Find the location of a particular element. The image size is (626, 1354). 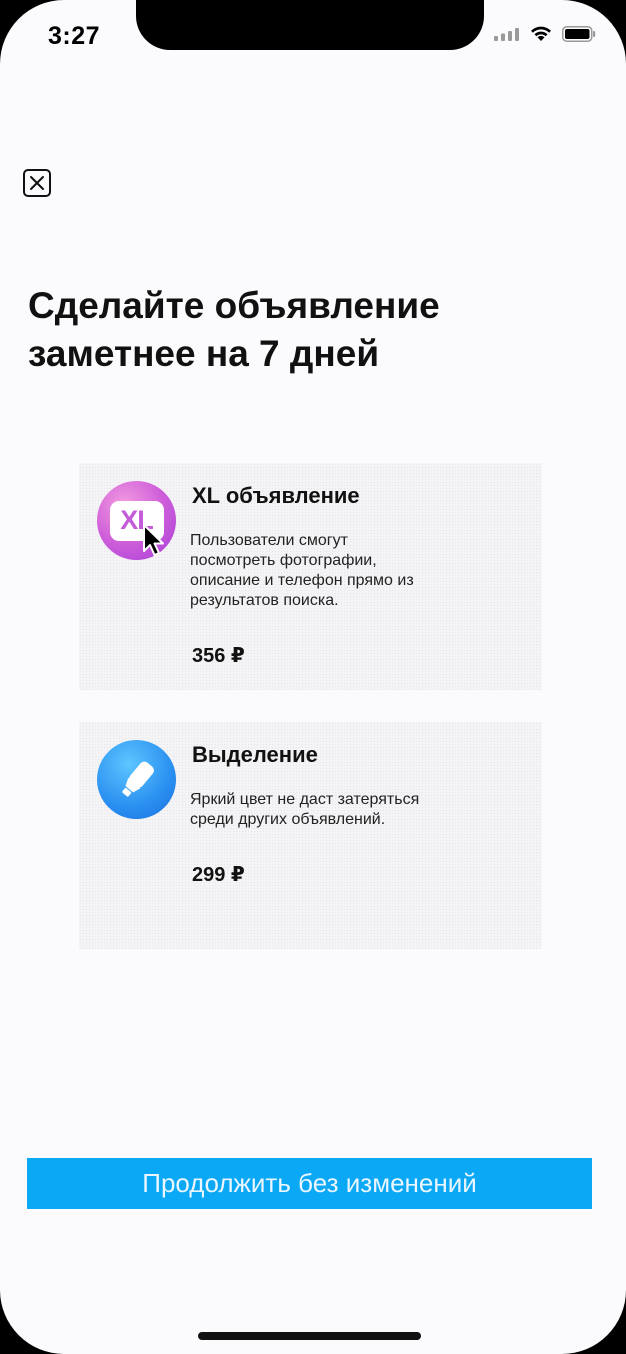

home-indicator is located at coordinates (309, 1336).